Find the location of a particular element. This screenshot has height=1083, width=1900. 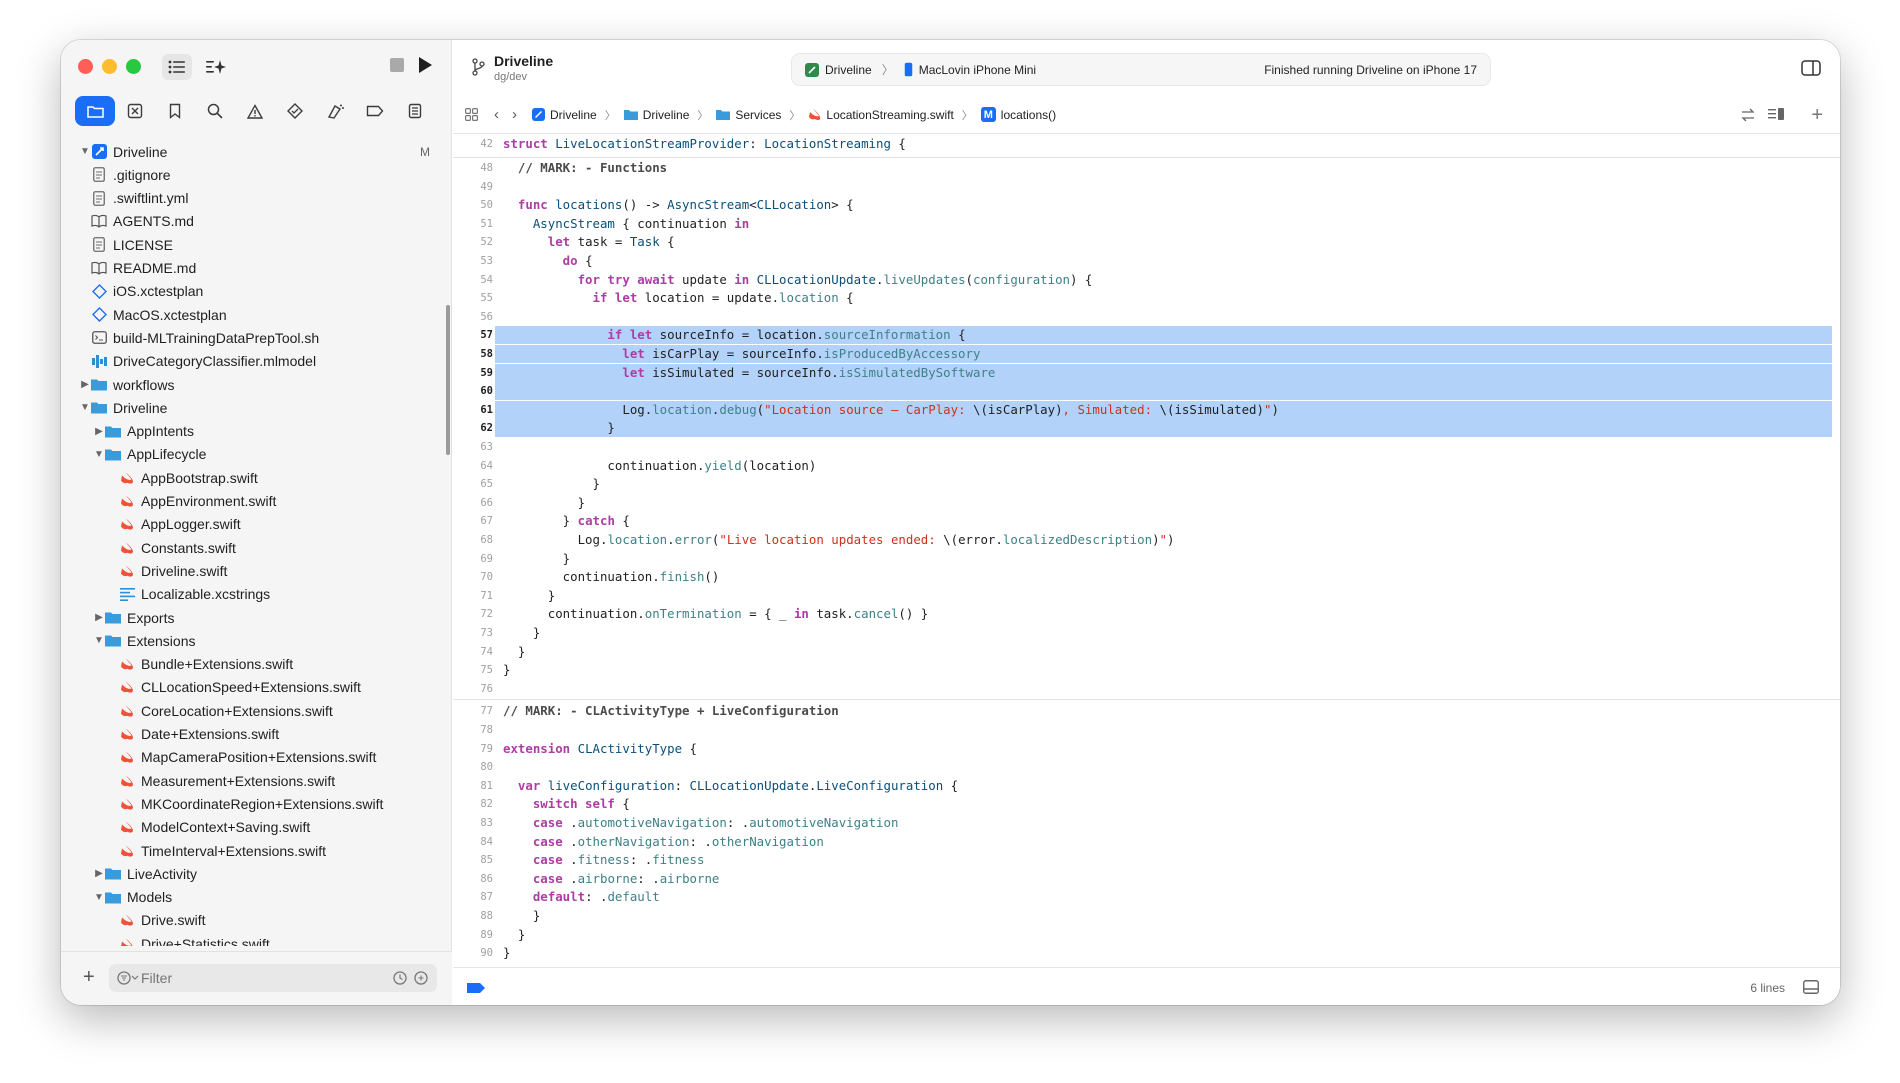

code-line: 88 } is located at coordinates (1146, 916).